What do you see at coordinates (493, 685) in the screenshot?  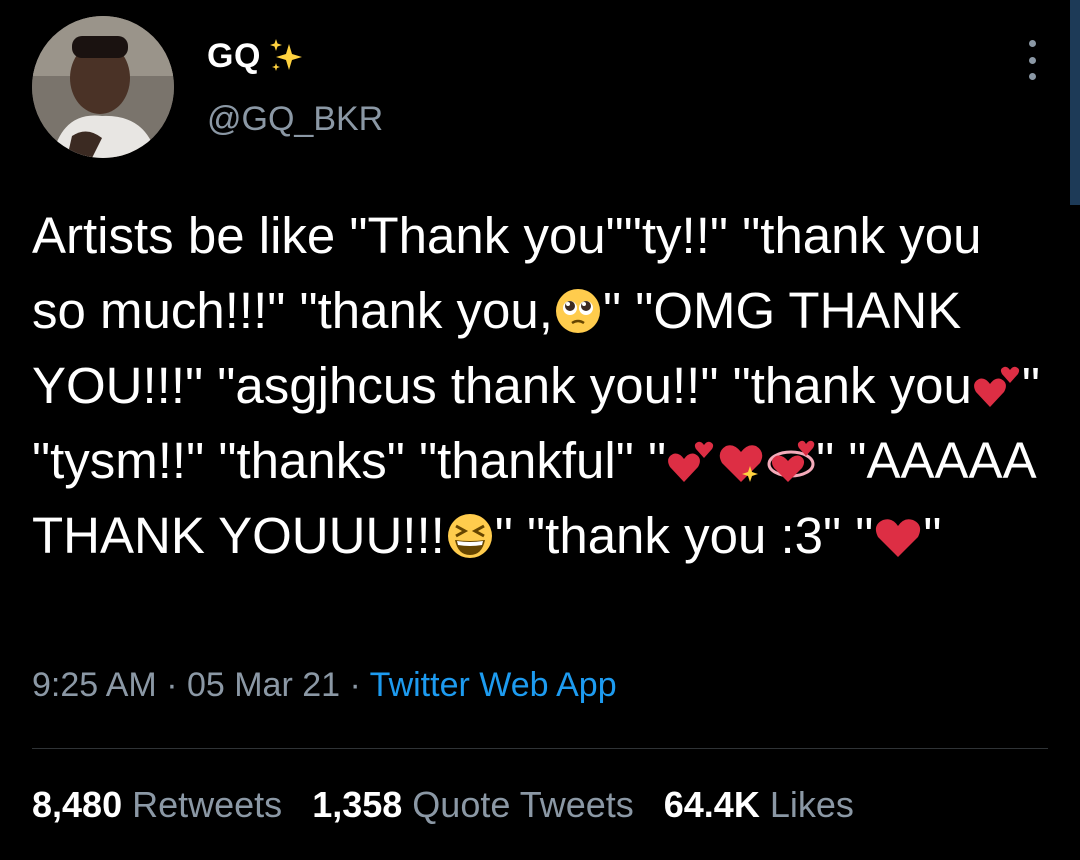 I see `tweet-source-link: Twitter Web App` at bounding box center [493, 685].